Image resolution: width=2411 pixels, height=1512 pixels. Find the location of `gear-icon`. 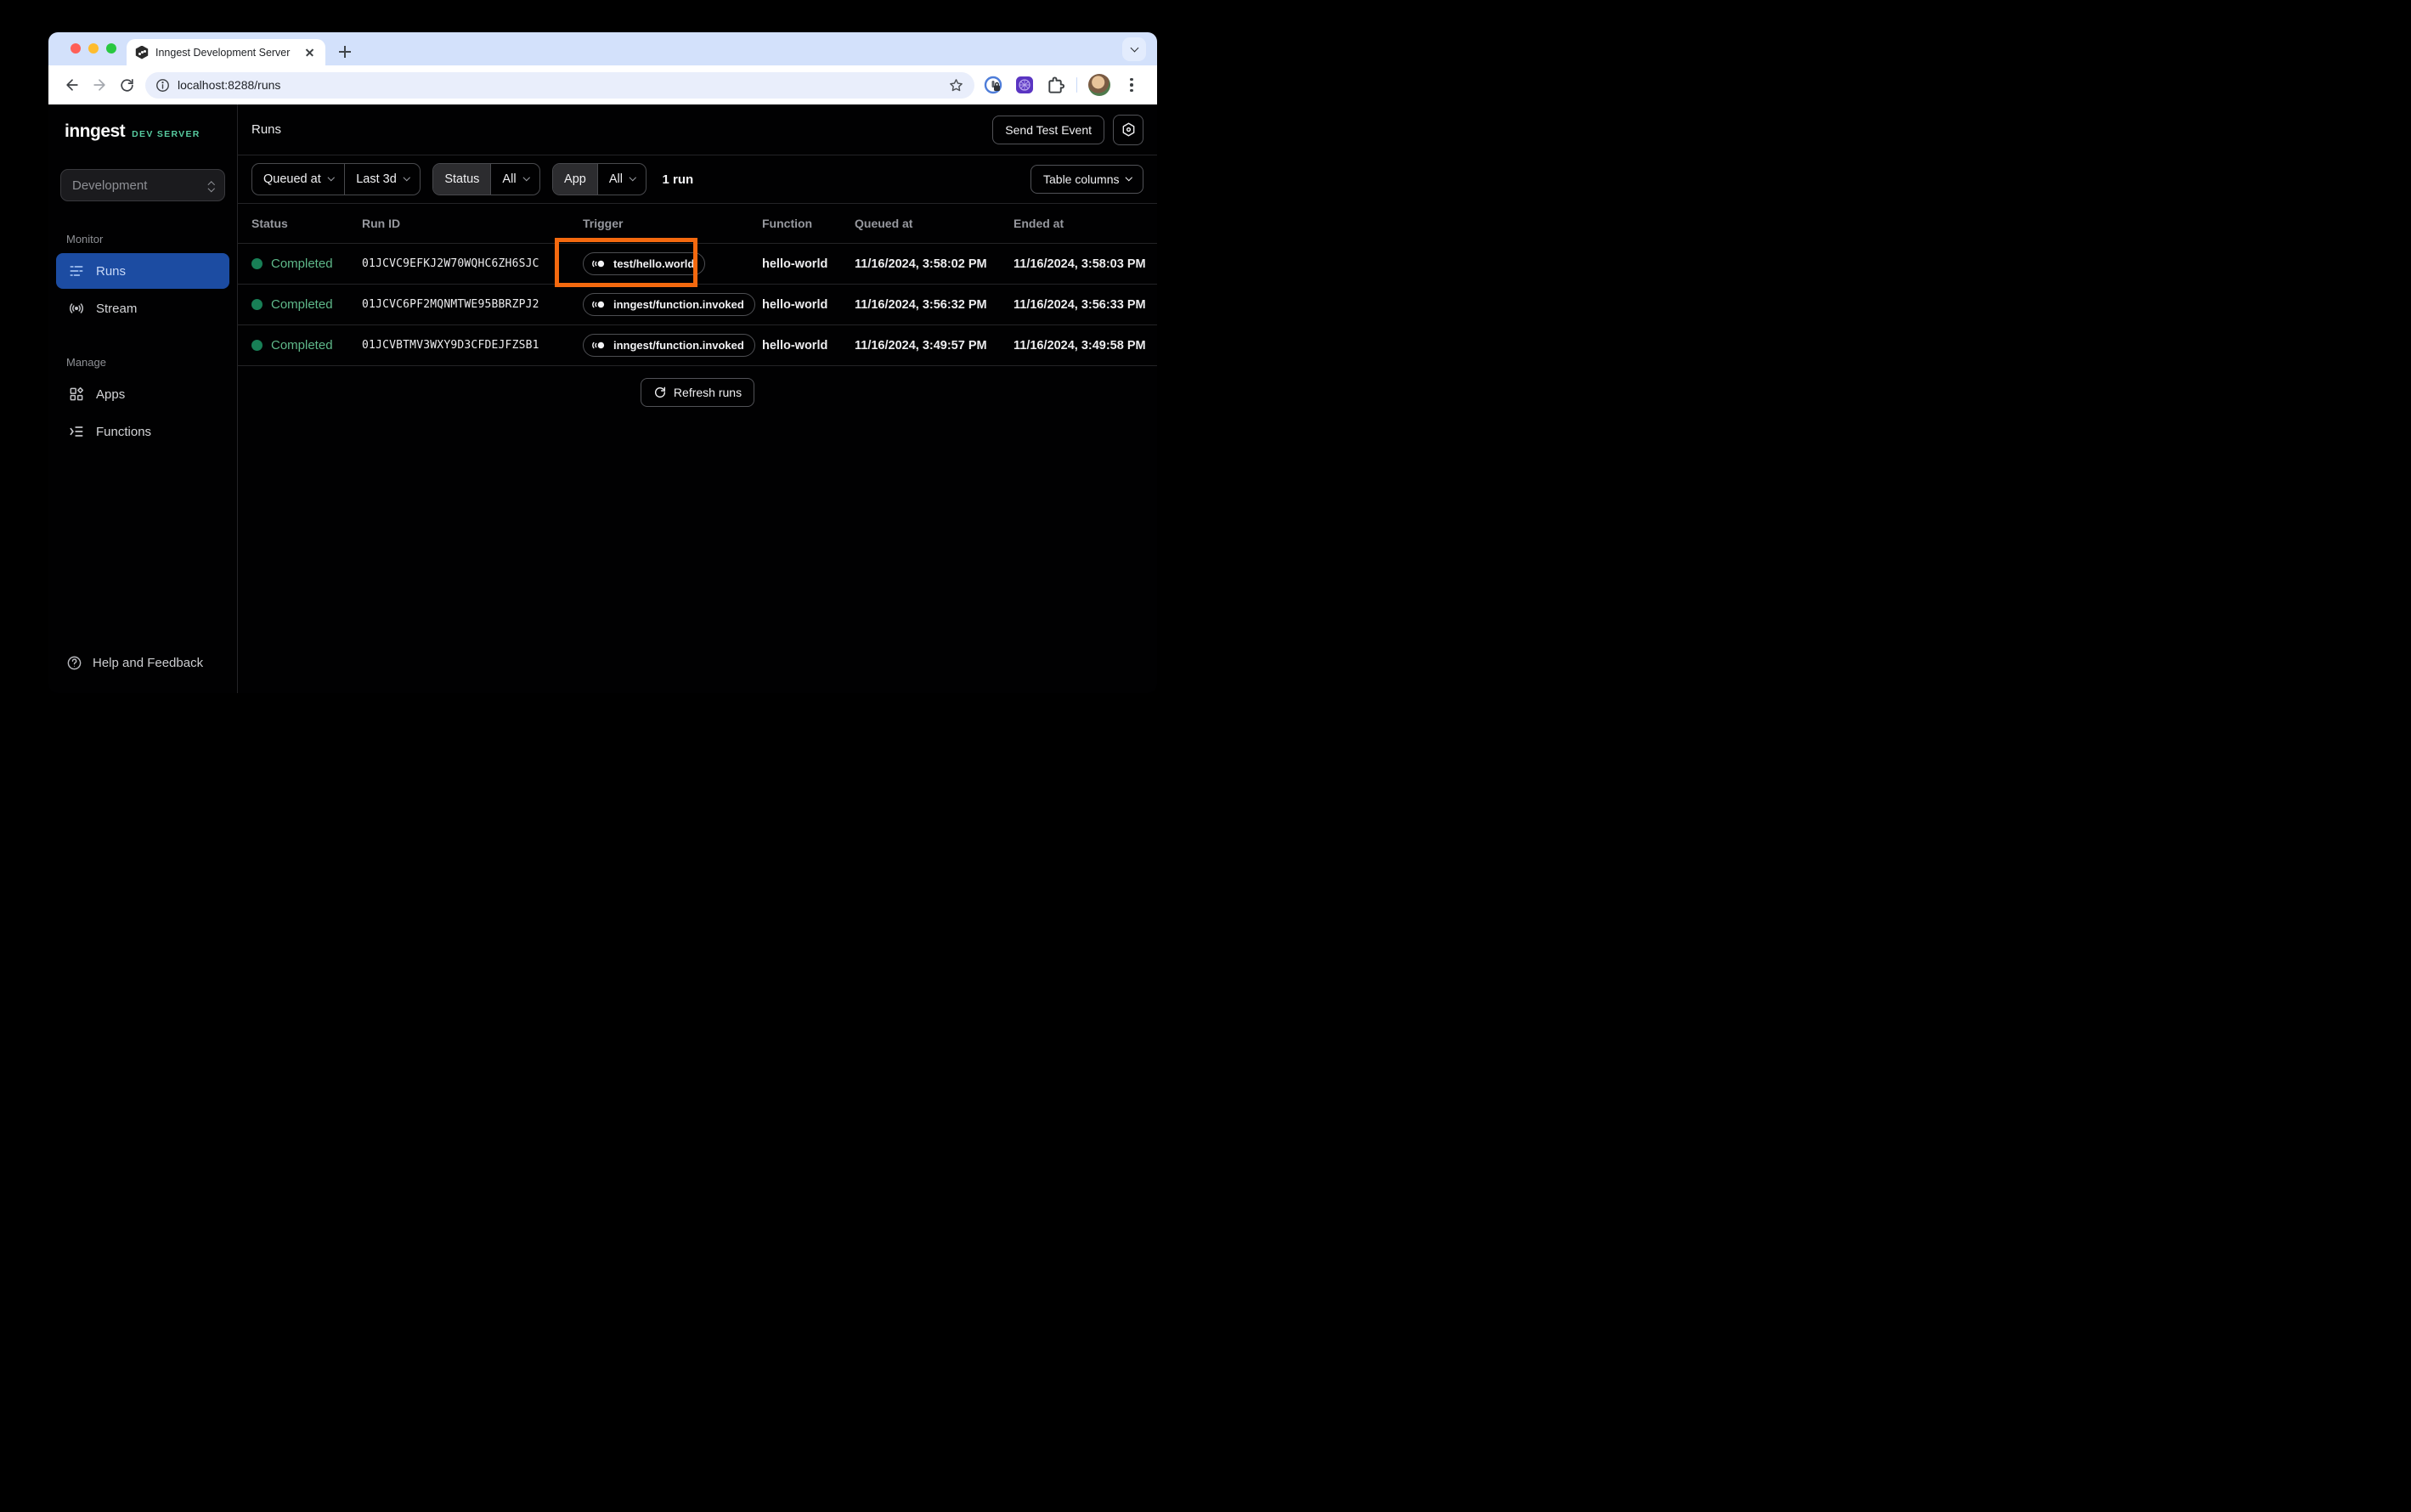

gear-icon is located at coordinates (1128, 129).